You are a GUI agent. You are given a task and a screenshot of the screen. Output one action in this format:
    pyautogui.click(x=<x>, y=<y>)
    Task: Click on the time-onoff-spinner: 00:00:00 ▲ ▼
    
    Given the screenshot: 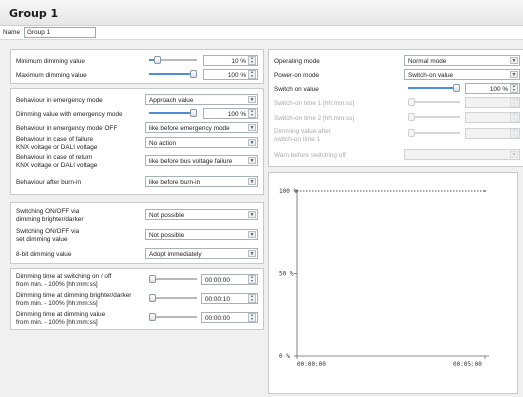 What is the action you would take?
    pyautogui.click(x=229, y=279)
    